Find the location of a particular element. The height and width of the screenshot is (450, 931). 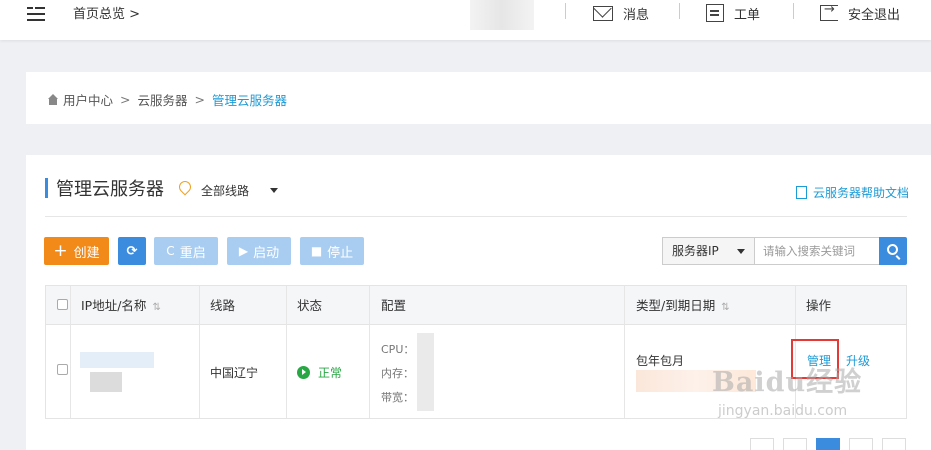

status-badge: 正常 is located at coordinates (319, 372).